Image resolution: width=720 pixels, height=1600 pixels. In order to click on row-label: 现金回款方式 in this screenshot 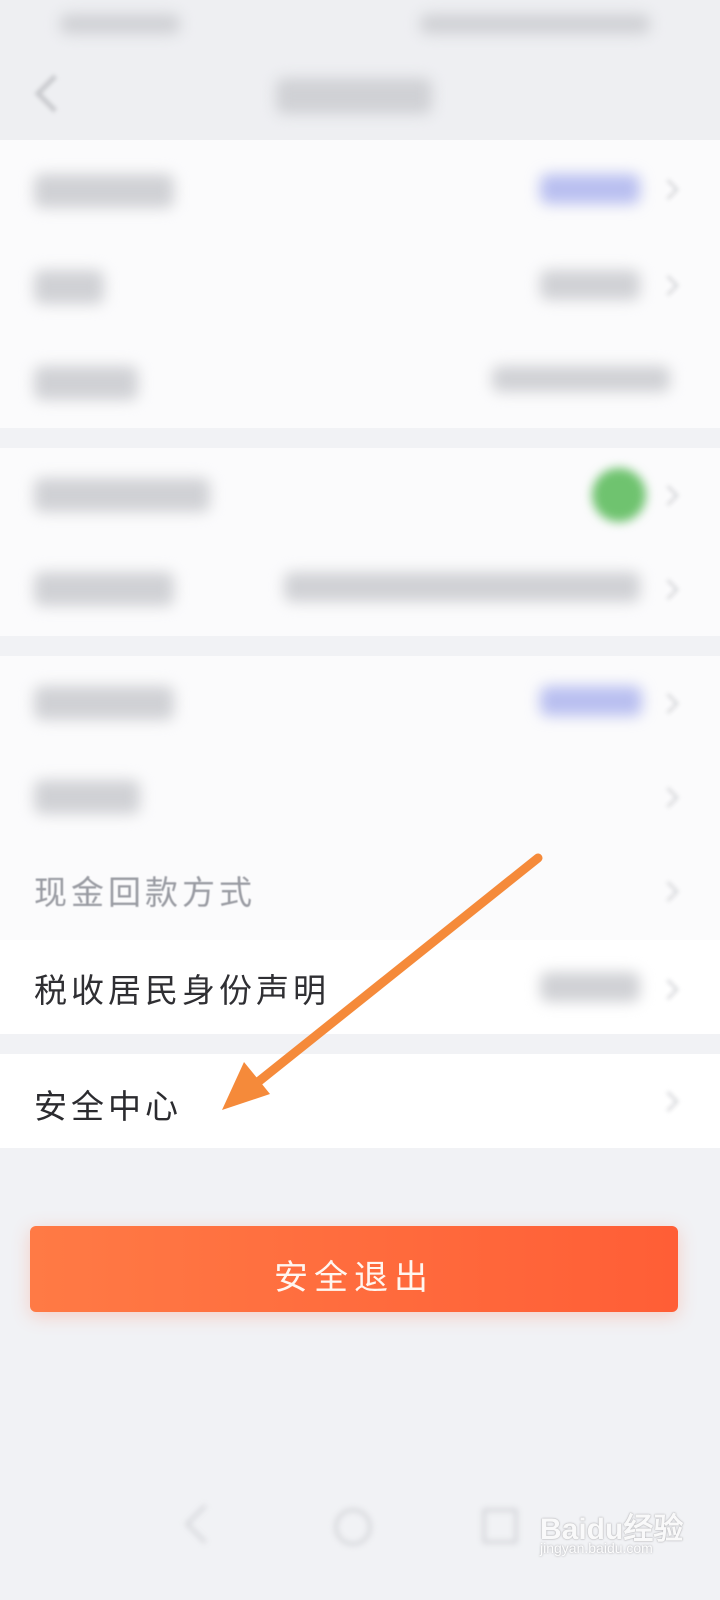, I will do `click(145, 892)`.